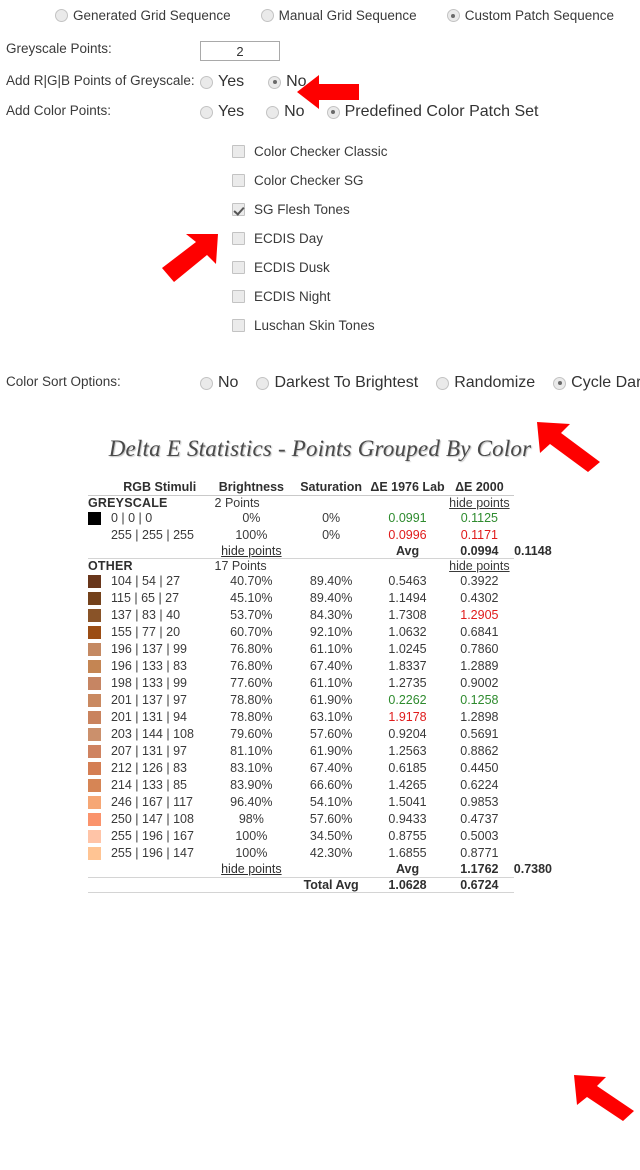 This screenshot has height=1170, width=640. I want to click on saturation-value: 61.10%, so click(331, 649).